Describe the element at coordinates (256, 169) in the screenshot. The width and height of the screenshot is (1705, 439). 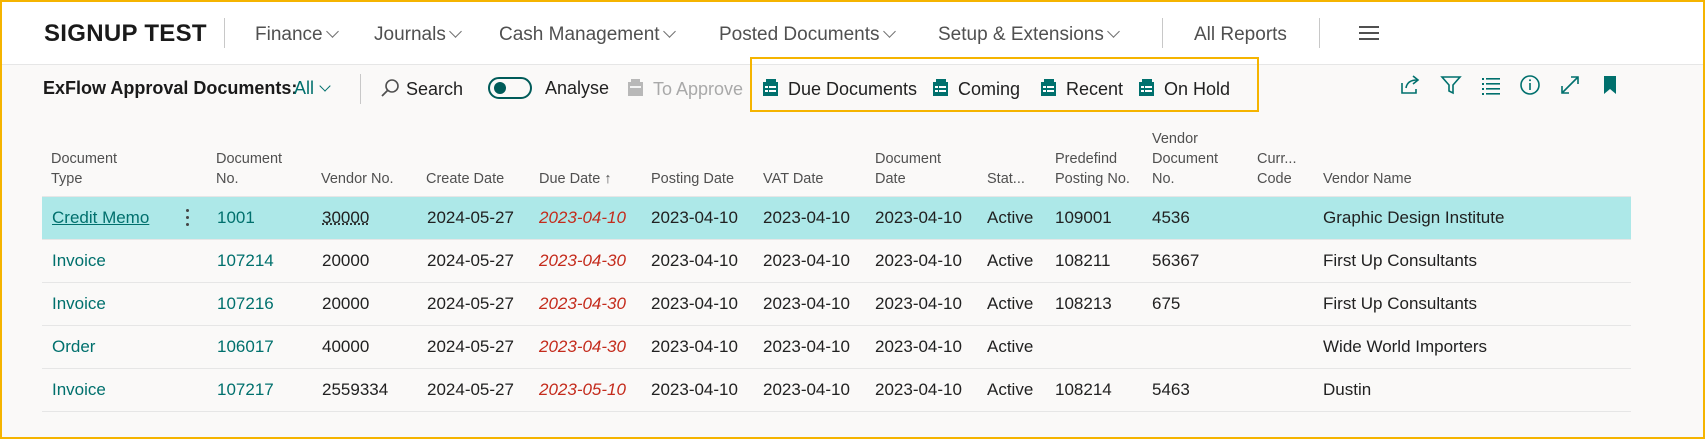
I see `header-document-no: Document No.` at that location.